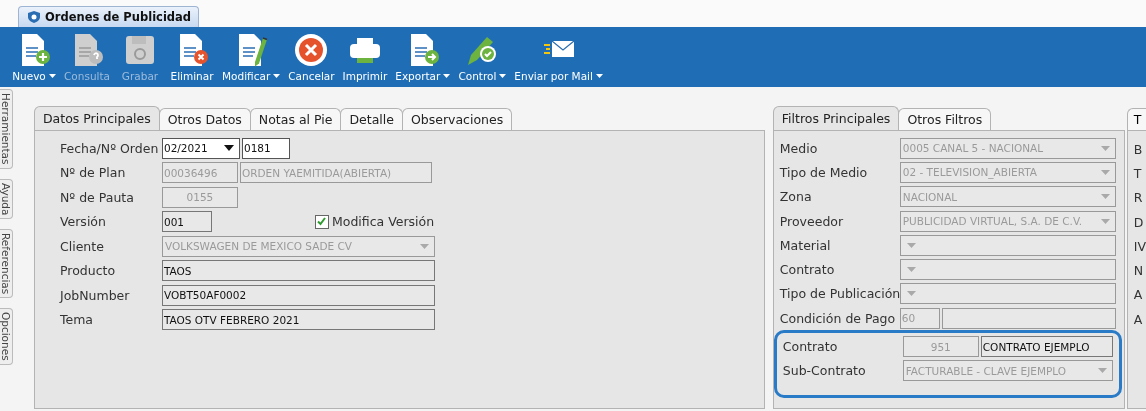 The height and width of the screenshot is (411, 1146). Describe the element at coordinates (192, 57) in the screenshot. I see `toolbar-button: Eliminar` at that location.